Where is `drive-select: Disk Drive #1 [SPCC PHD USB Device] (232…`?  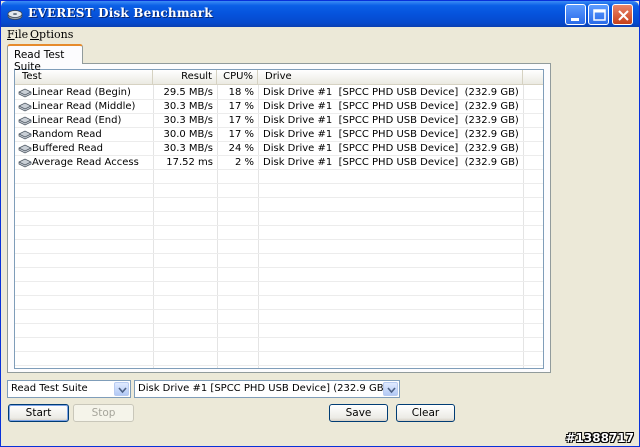 drive-select: Disk Drive #1 [SPCC PHD USB Device] (232… is located at coordinates (267, 389).